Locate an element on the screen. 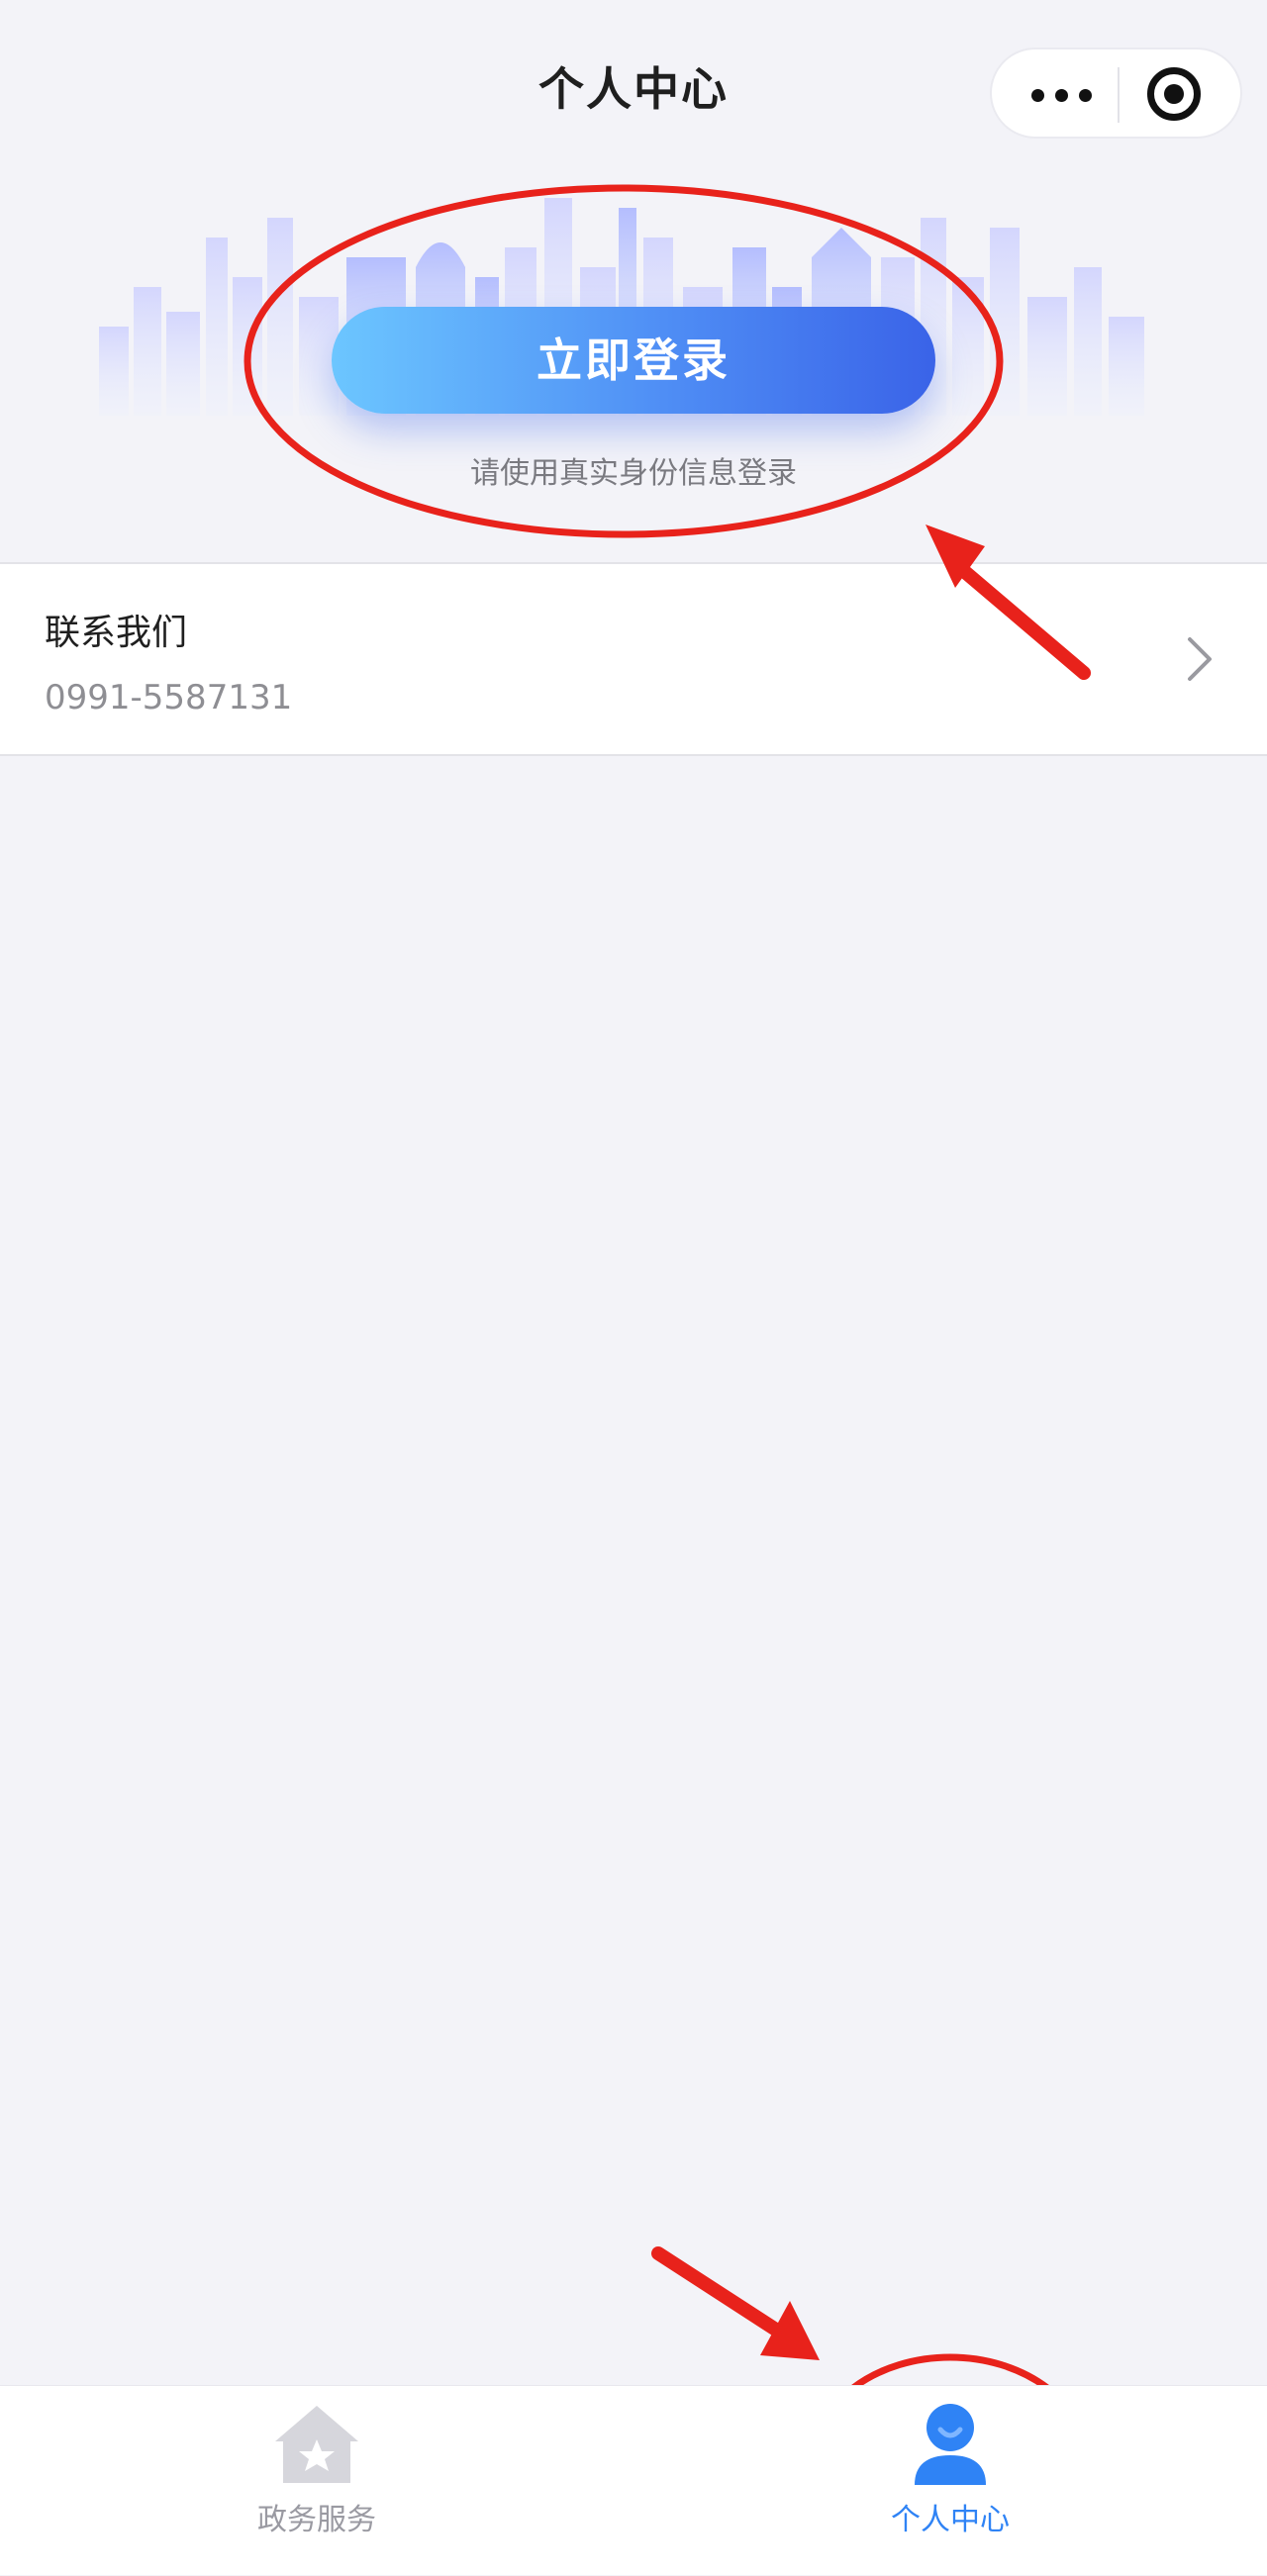  contact-us-row: 联系我们 0991-5587131 is located at coordinates (633, 659).